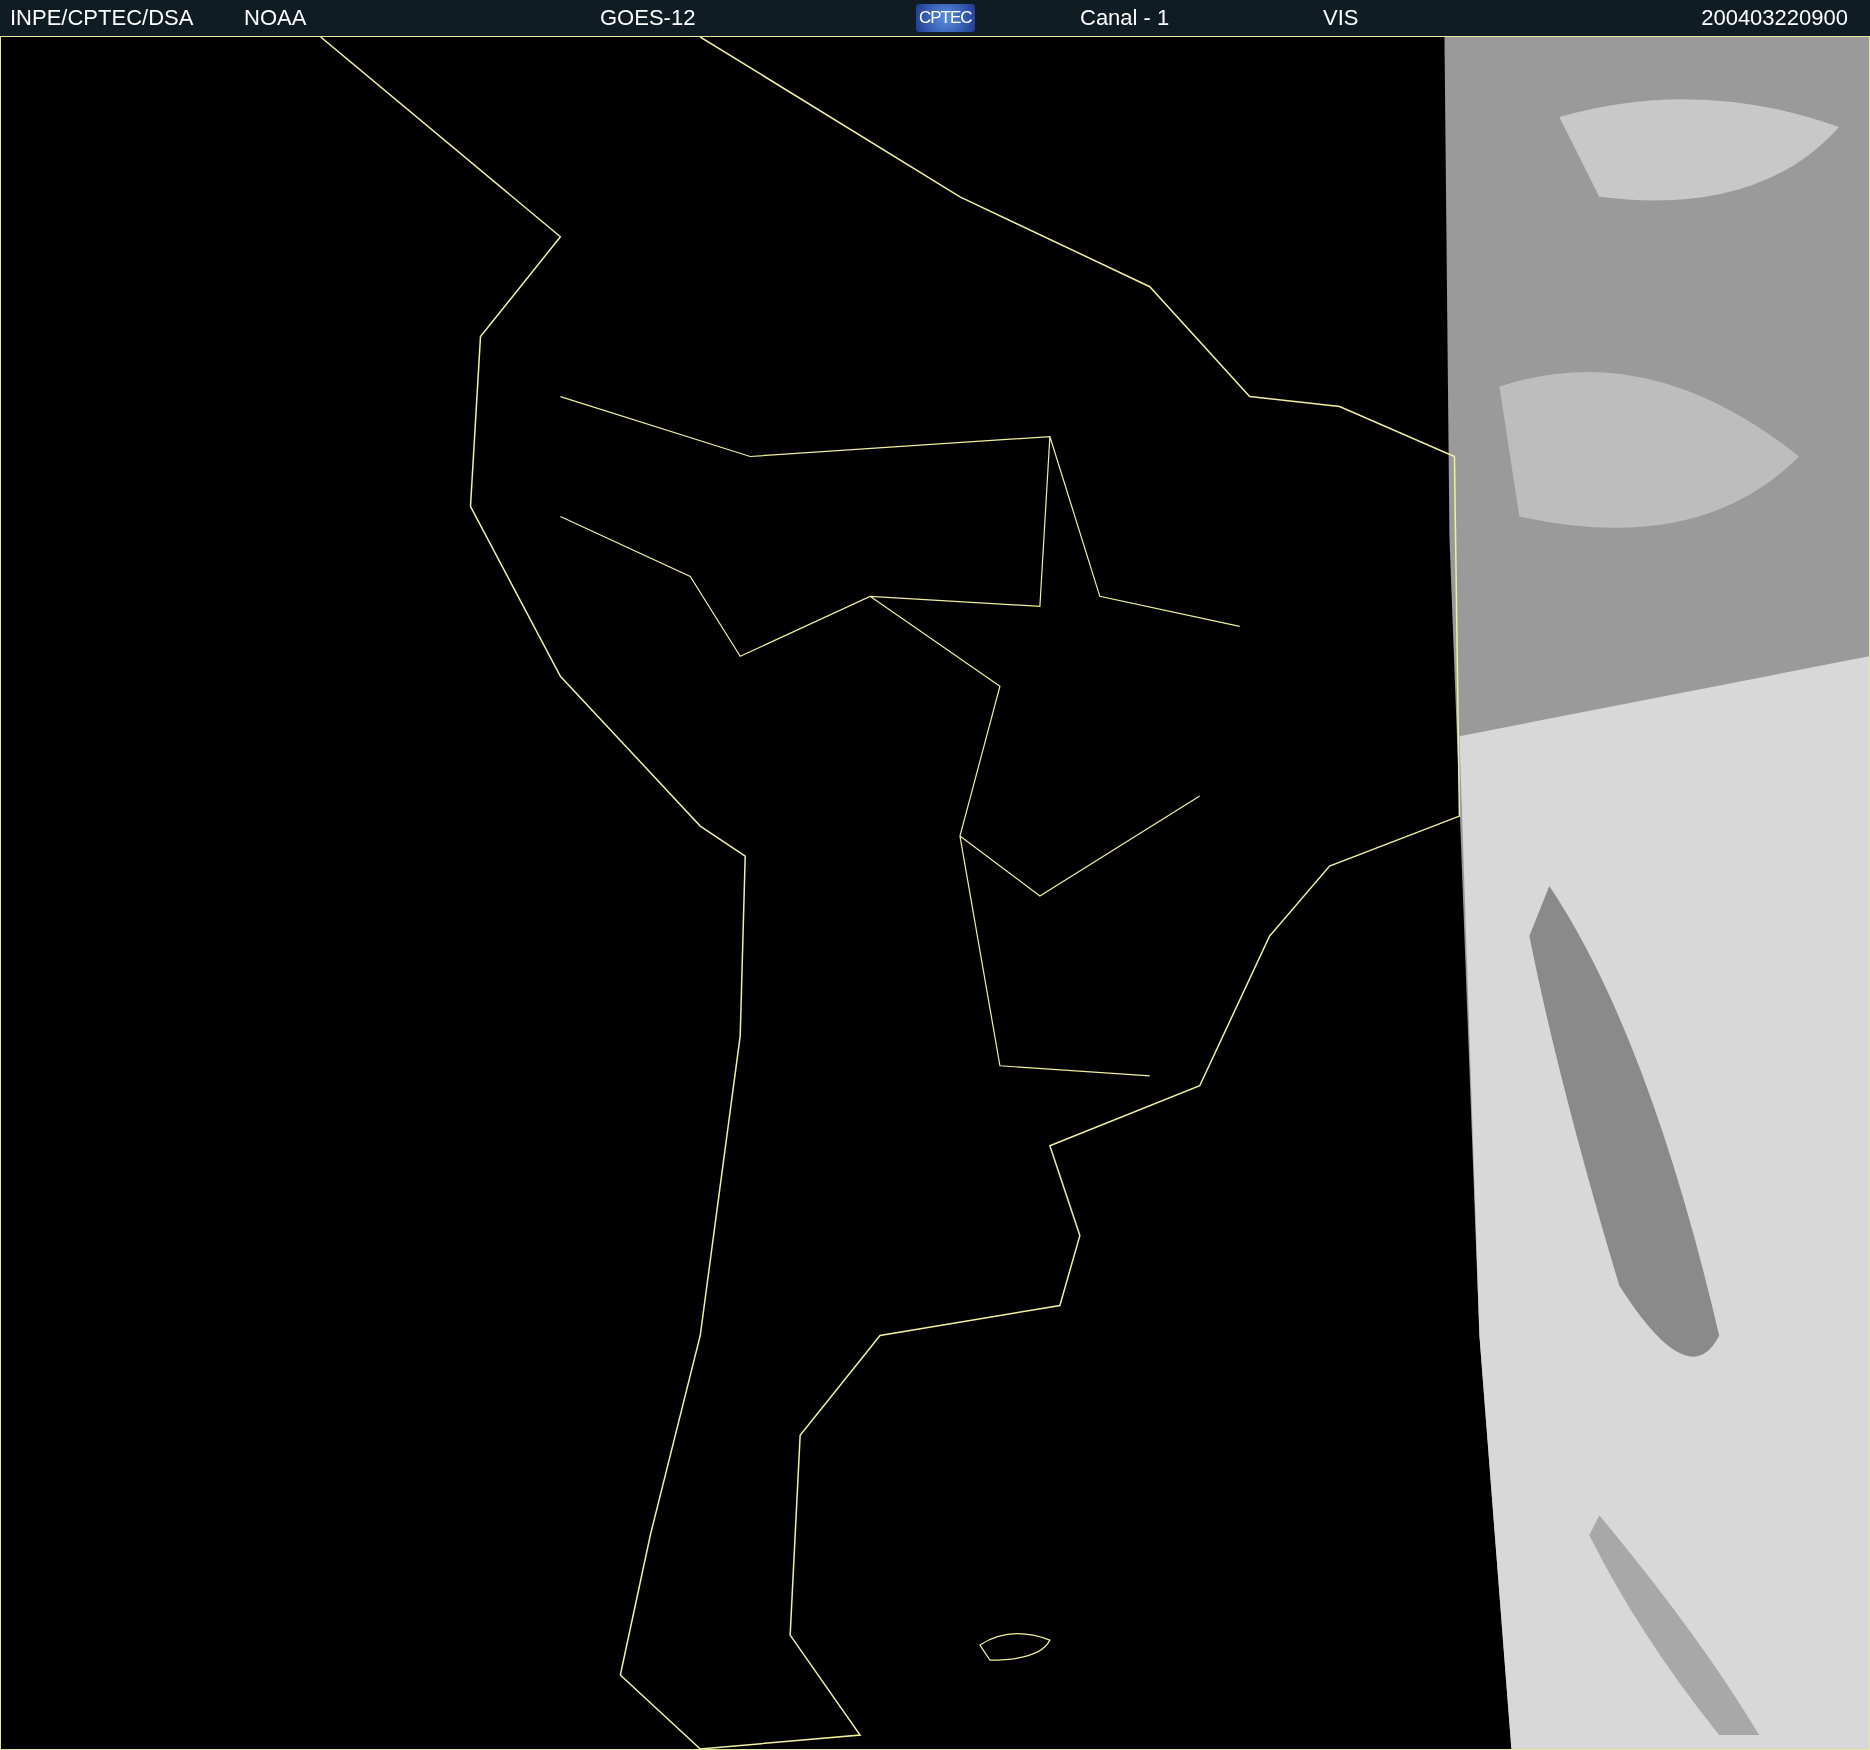  I want to click on timestamp-label: 200403220900, so click(1774, 18).